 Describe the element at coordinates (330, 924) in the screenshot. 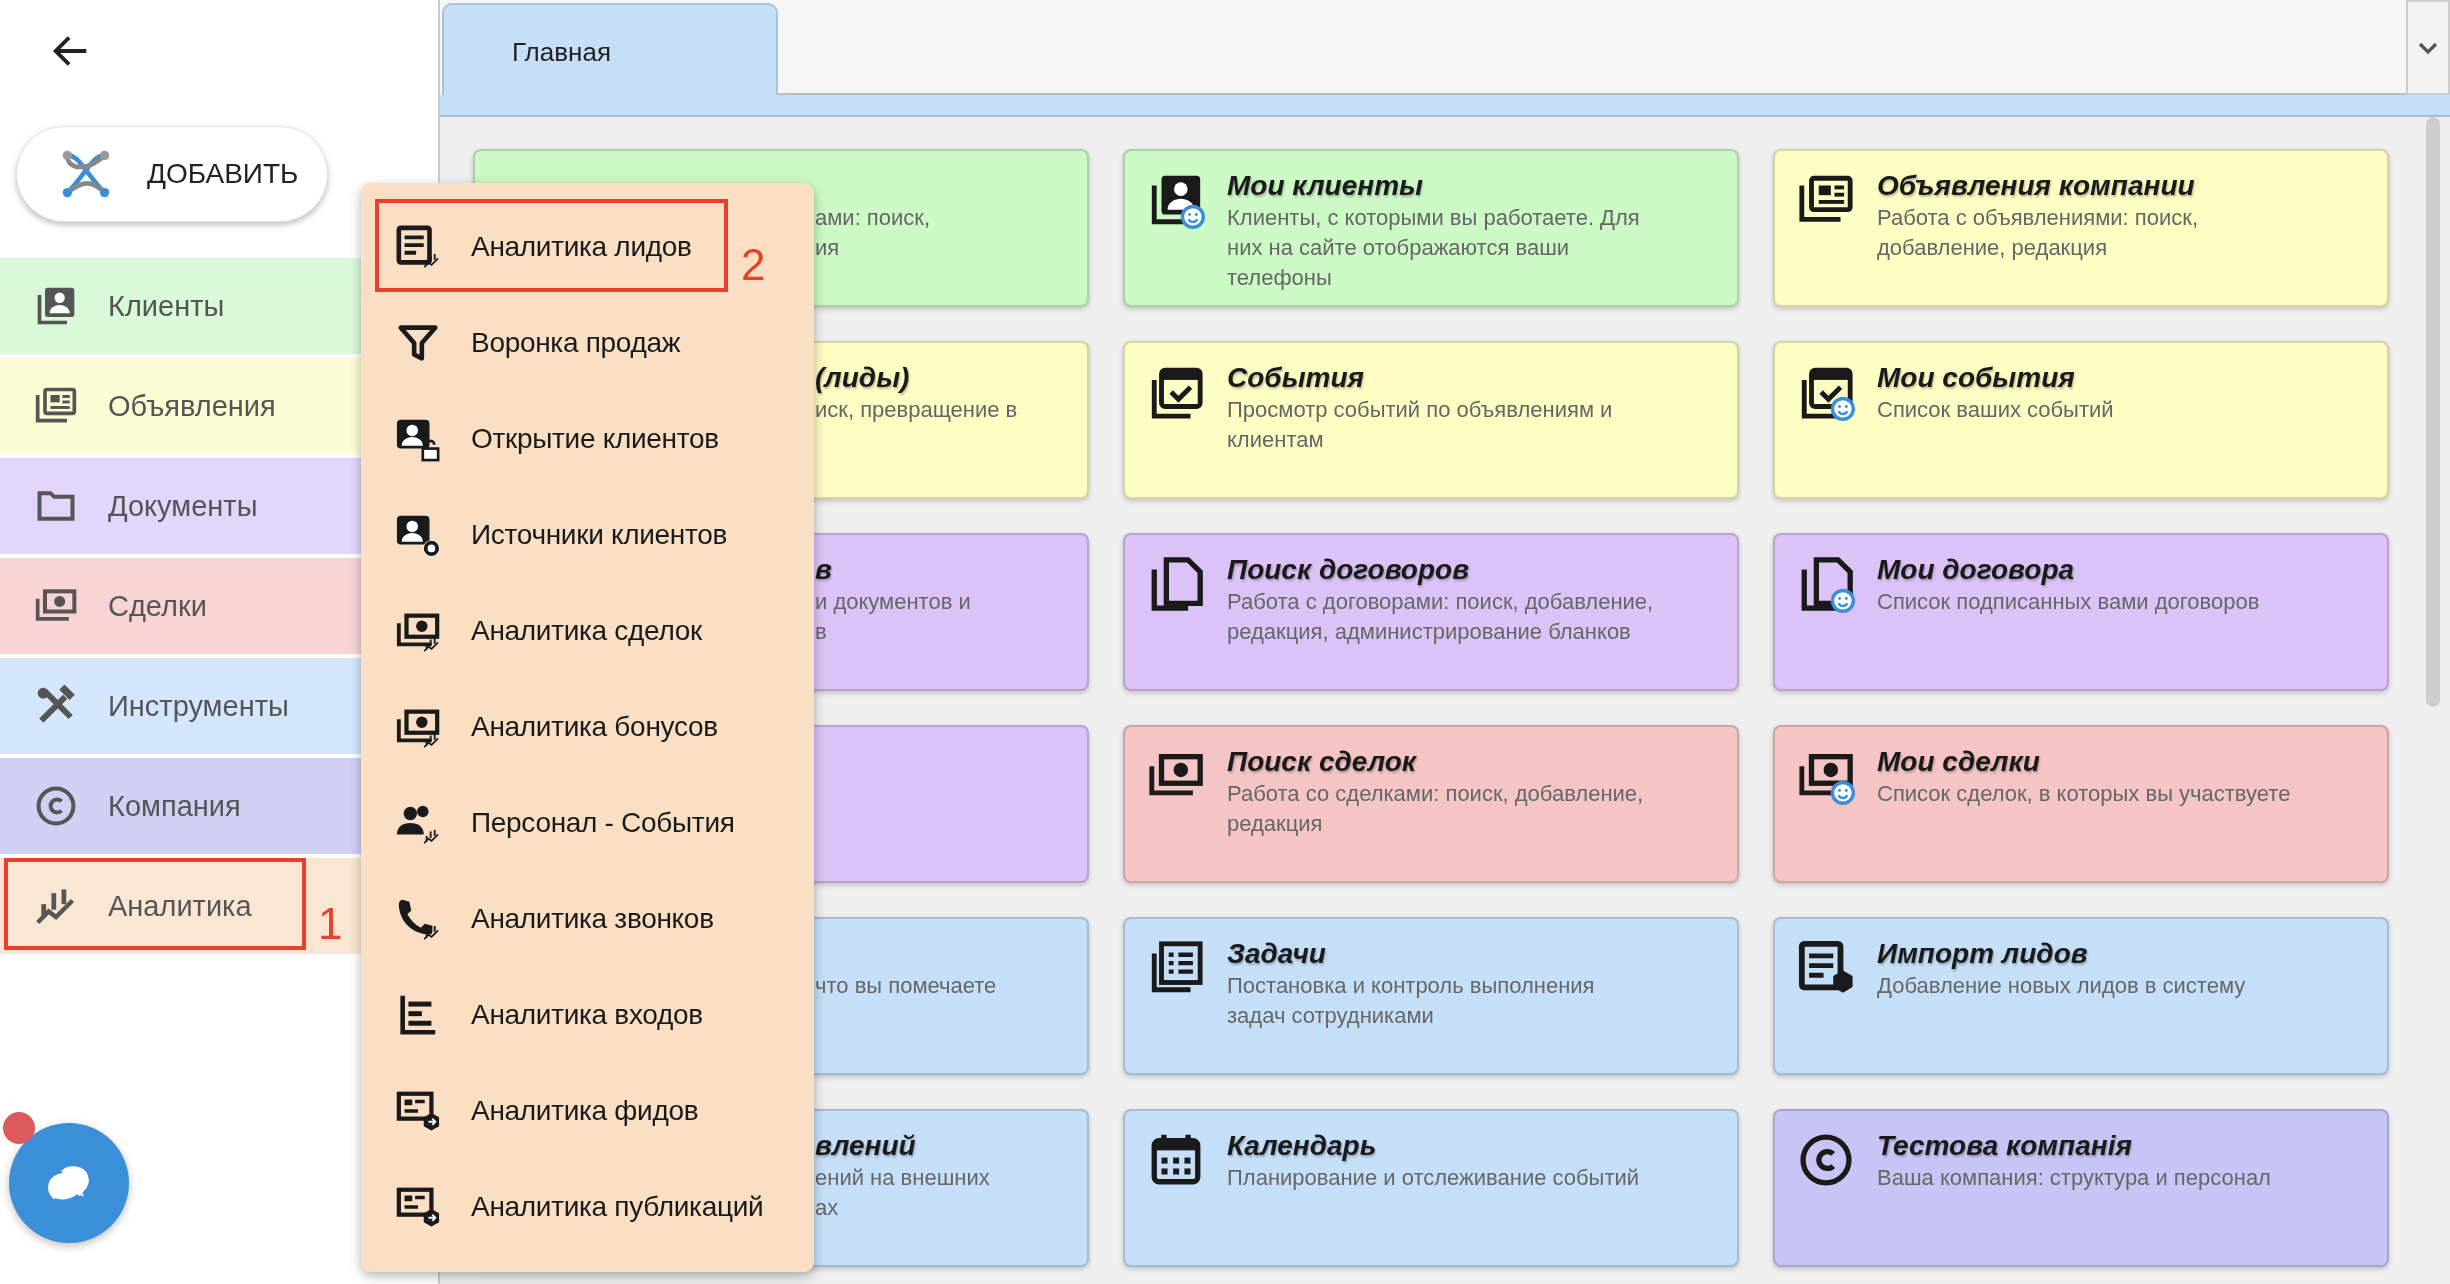

I see `annotation-number: 1` at that location.